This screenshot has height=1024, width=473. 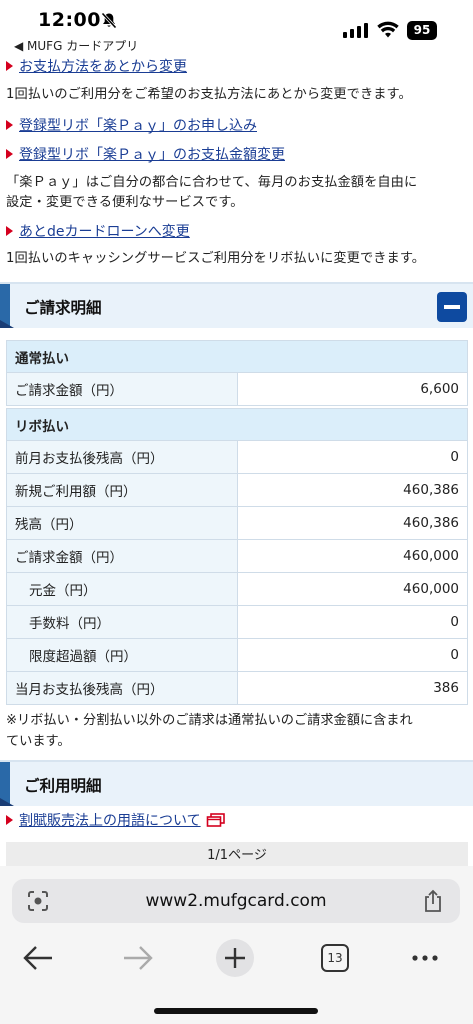 I want to click on link-loan-change-text: あとdeカードローンへ変更, so click(x=104, y=231).